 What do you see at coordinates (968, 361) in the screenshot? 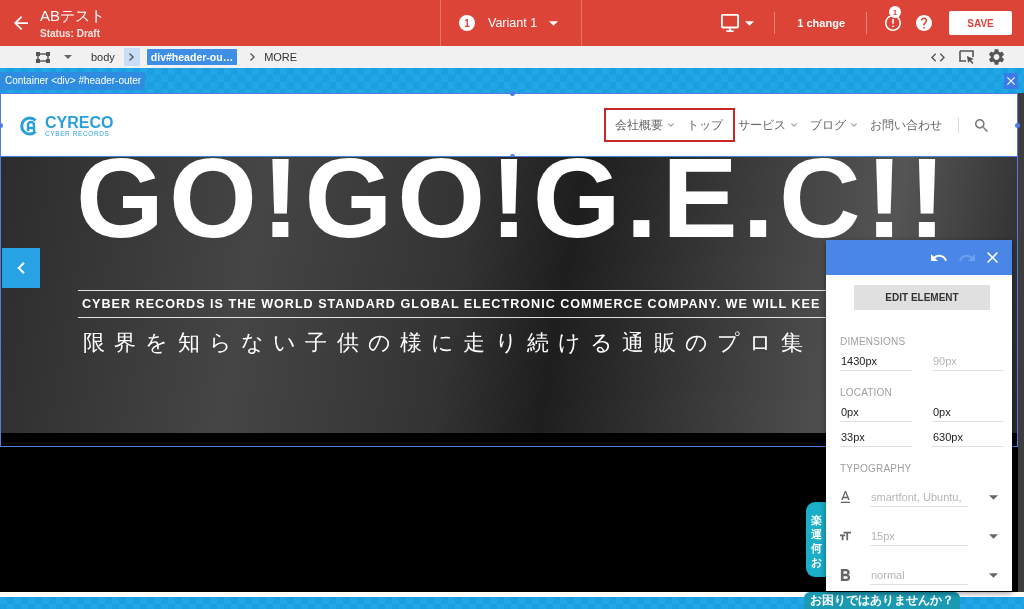
I see `property-field: 90px` at bounding box center [968, 361].